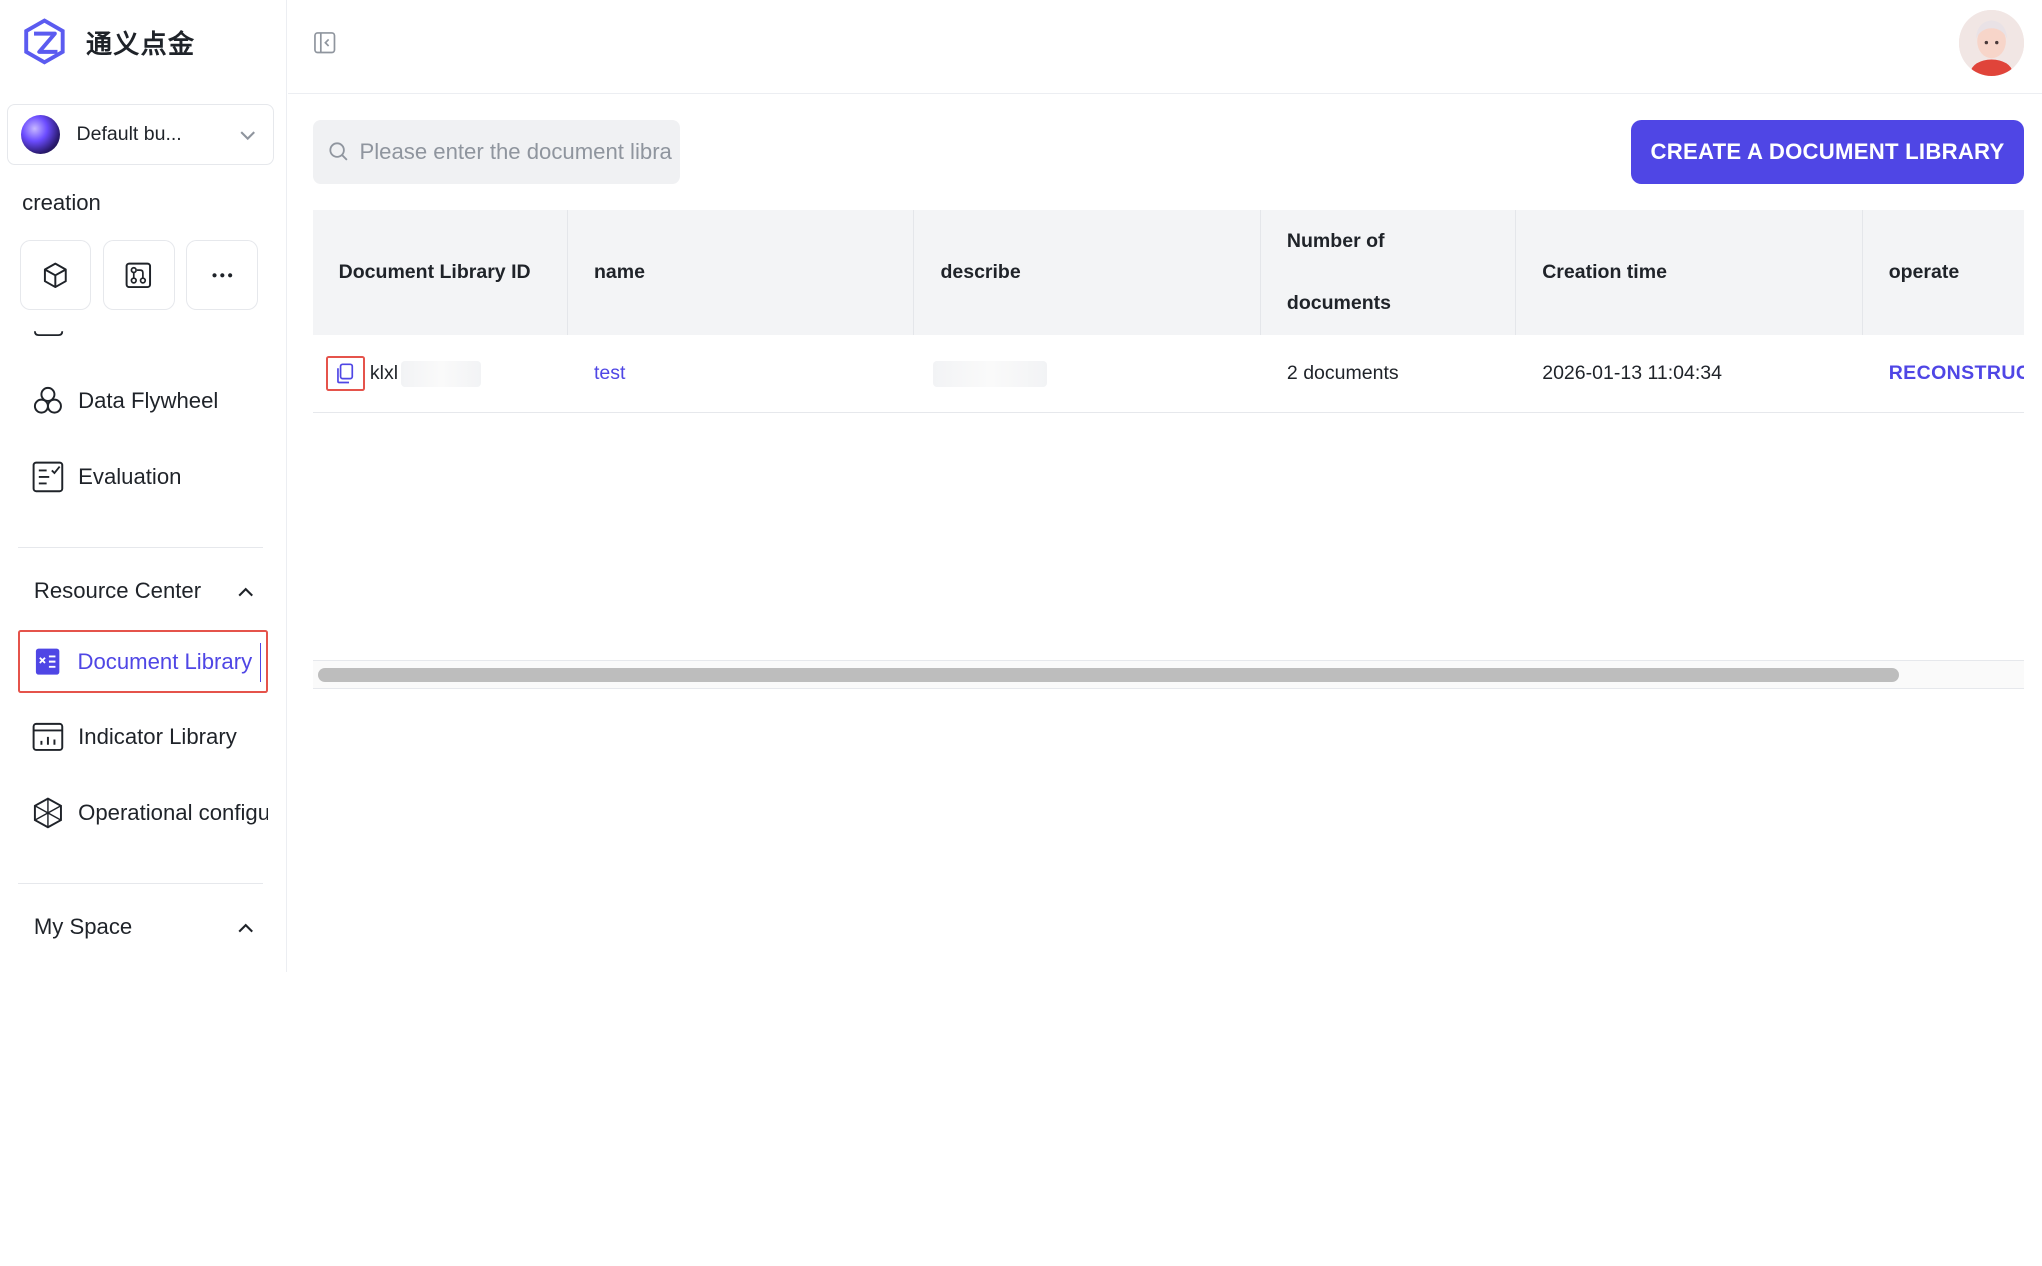 This screenshot has width=2042, height=1266. I want to click on chevron-down-icon, so click(248, 136).